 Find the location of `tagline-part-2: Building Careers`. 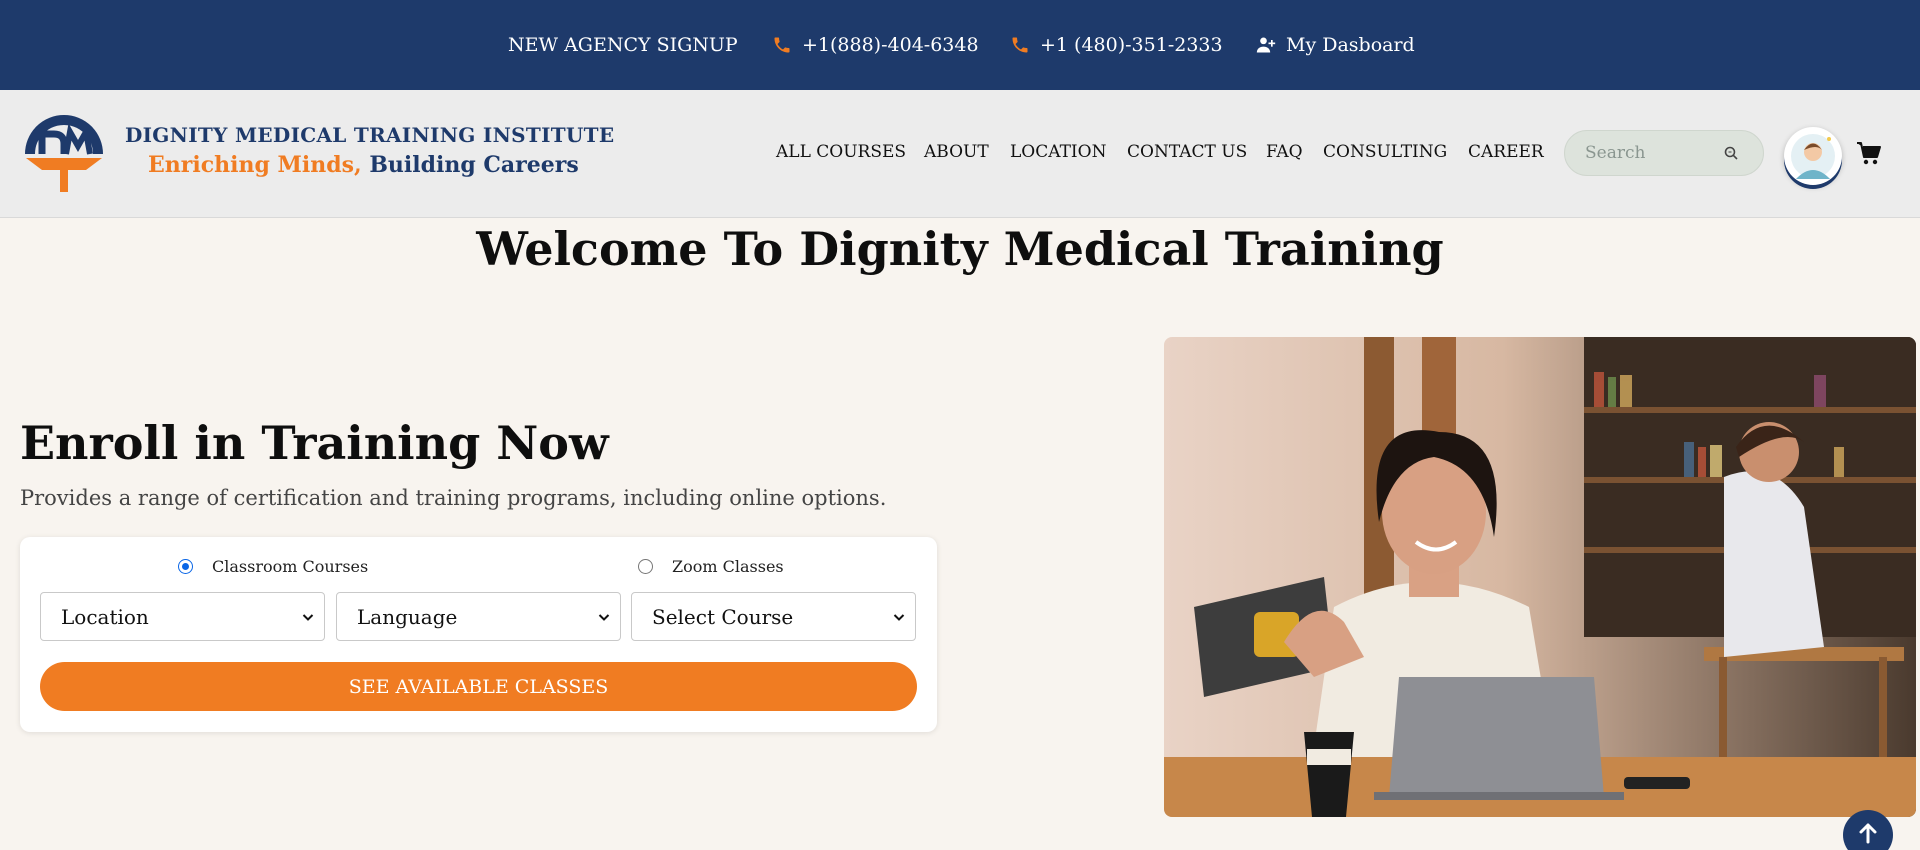

tagline-part-2: Building Careers is located at coordinates (474, 165).